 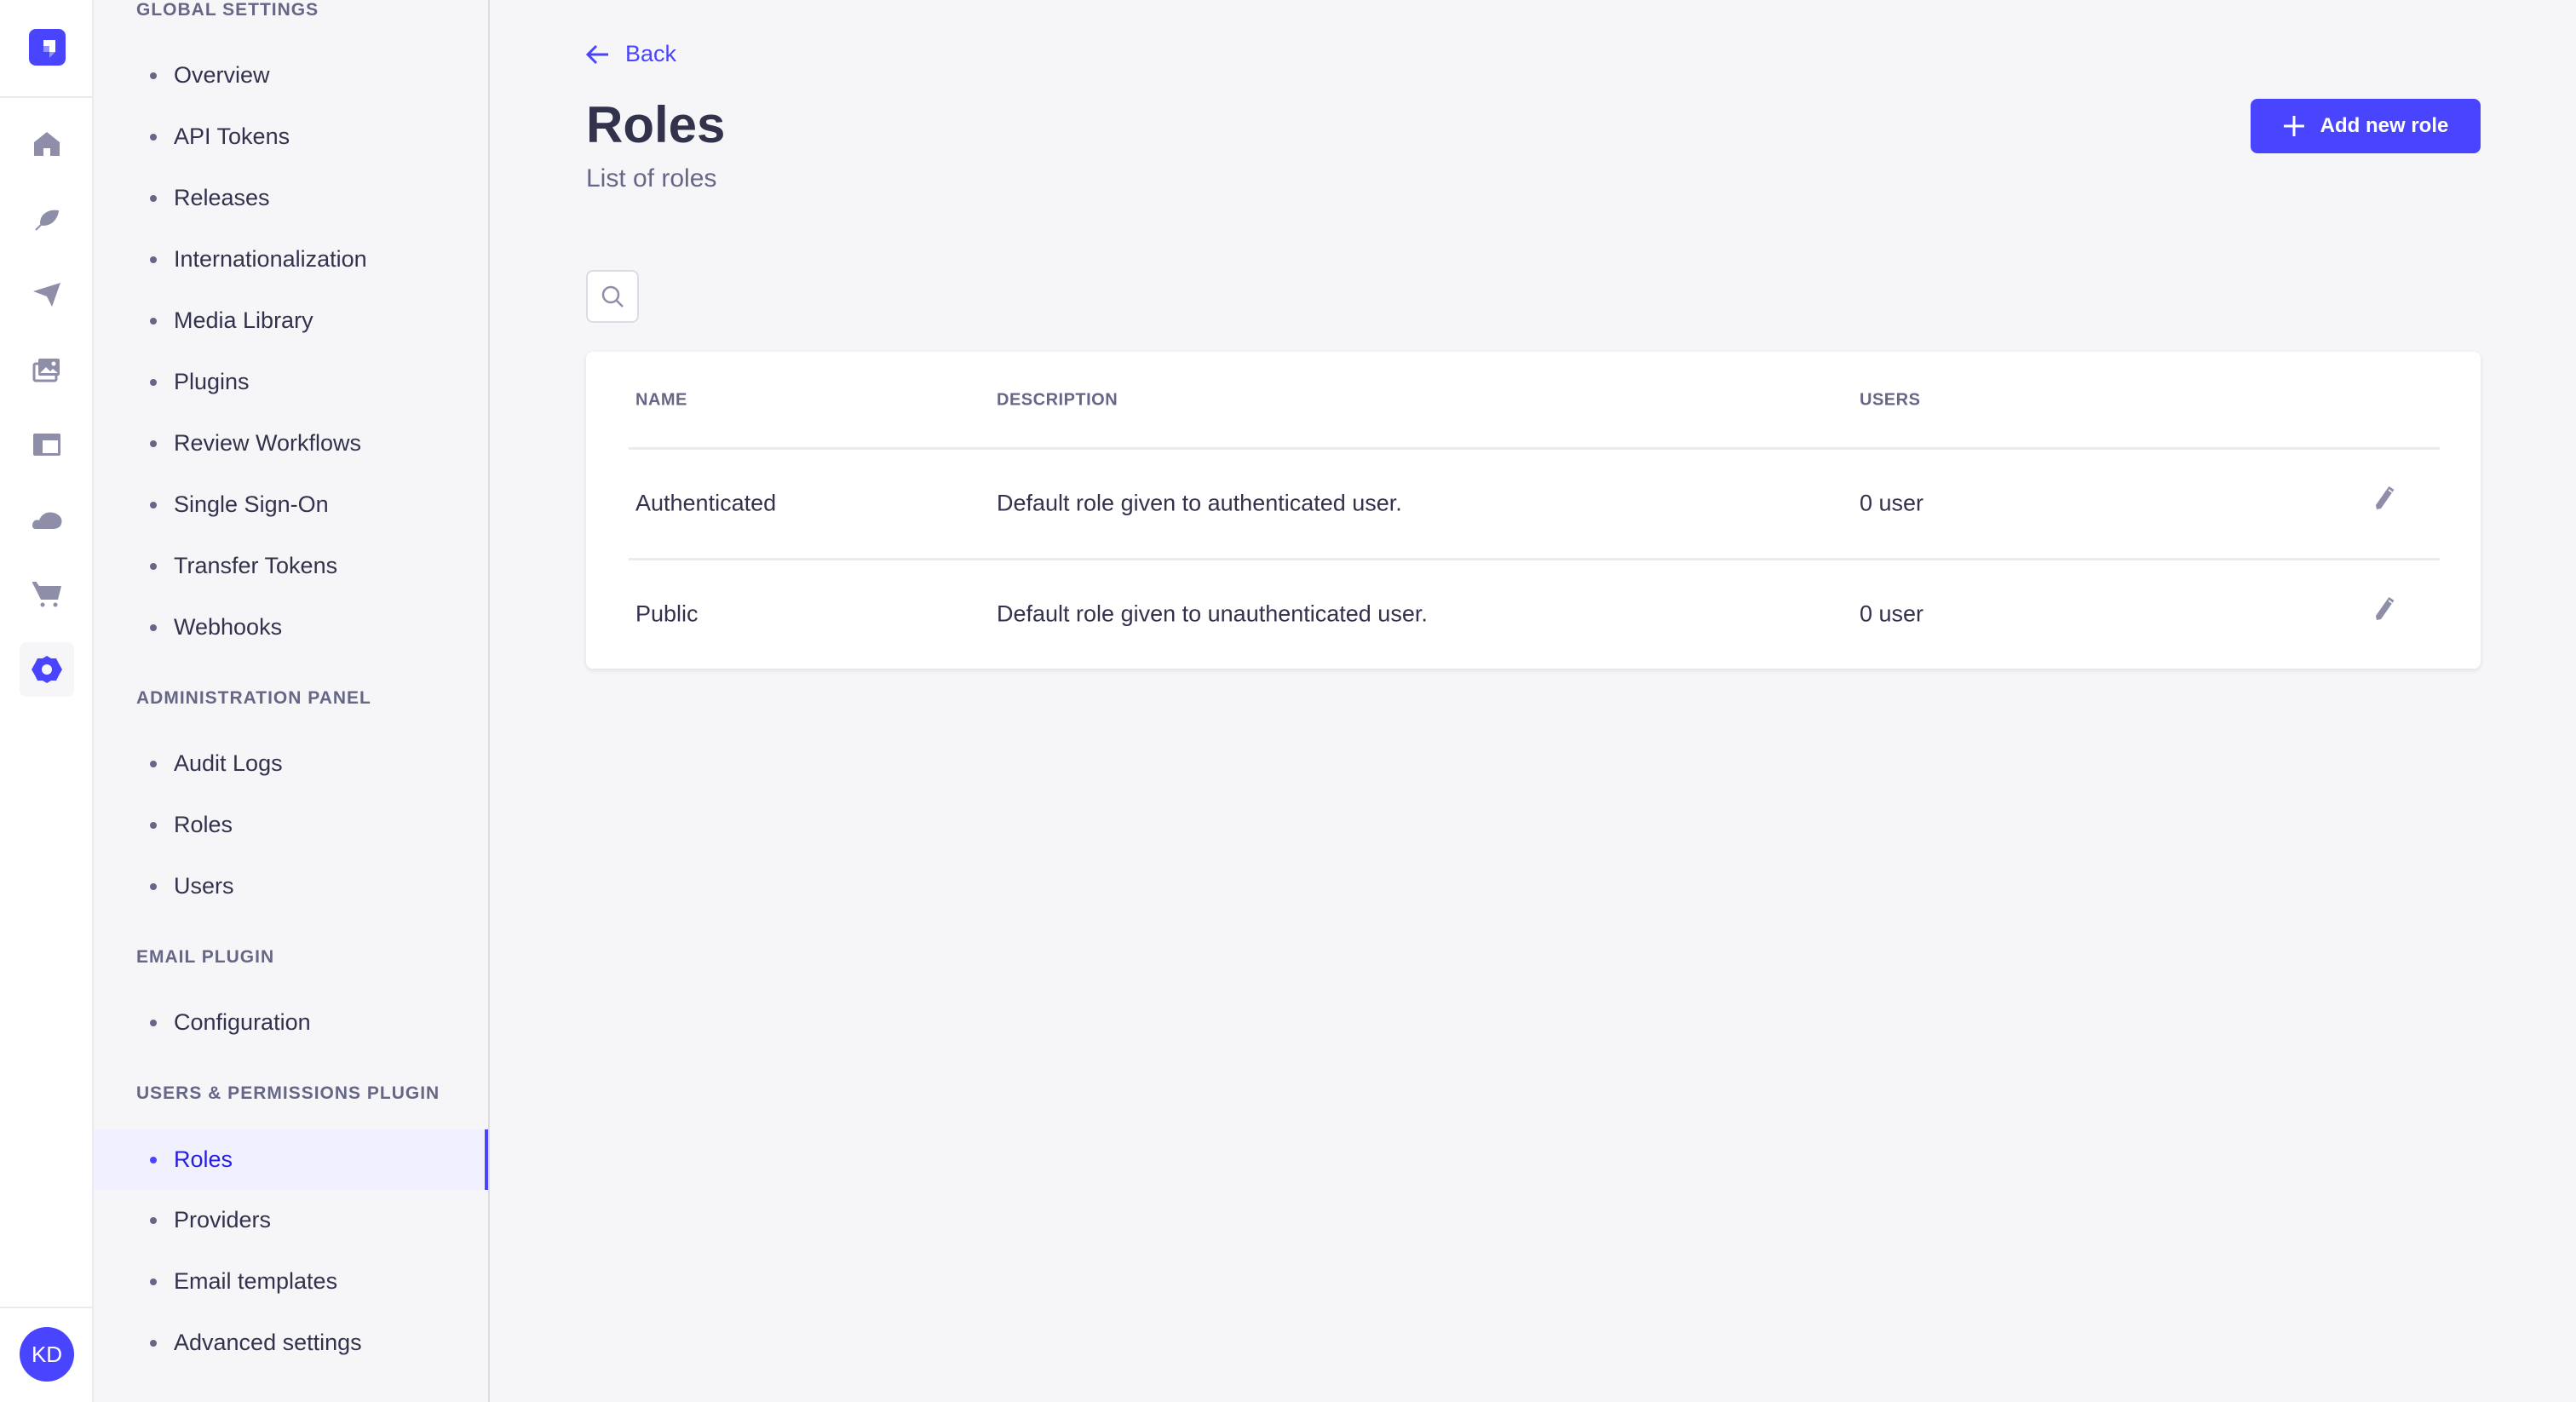 I want to click on column-header-users: USERS, so click(x=1890, y=401).